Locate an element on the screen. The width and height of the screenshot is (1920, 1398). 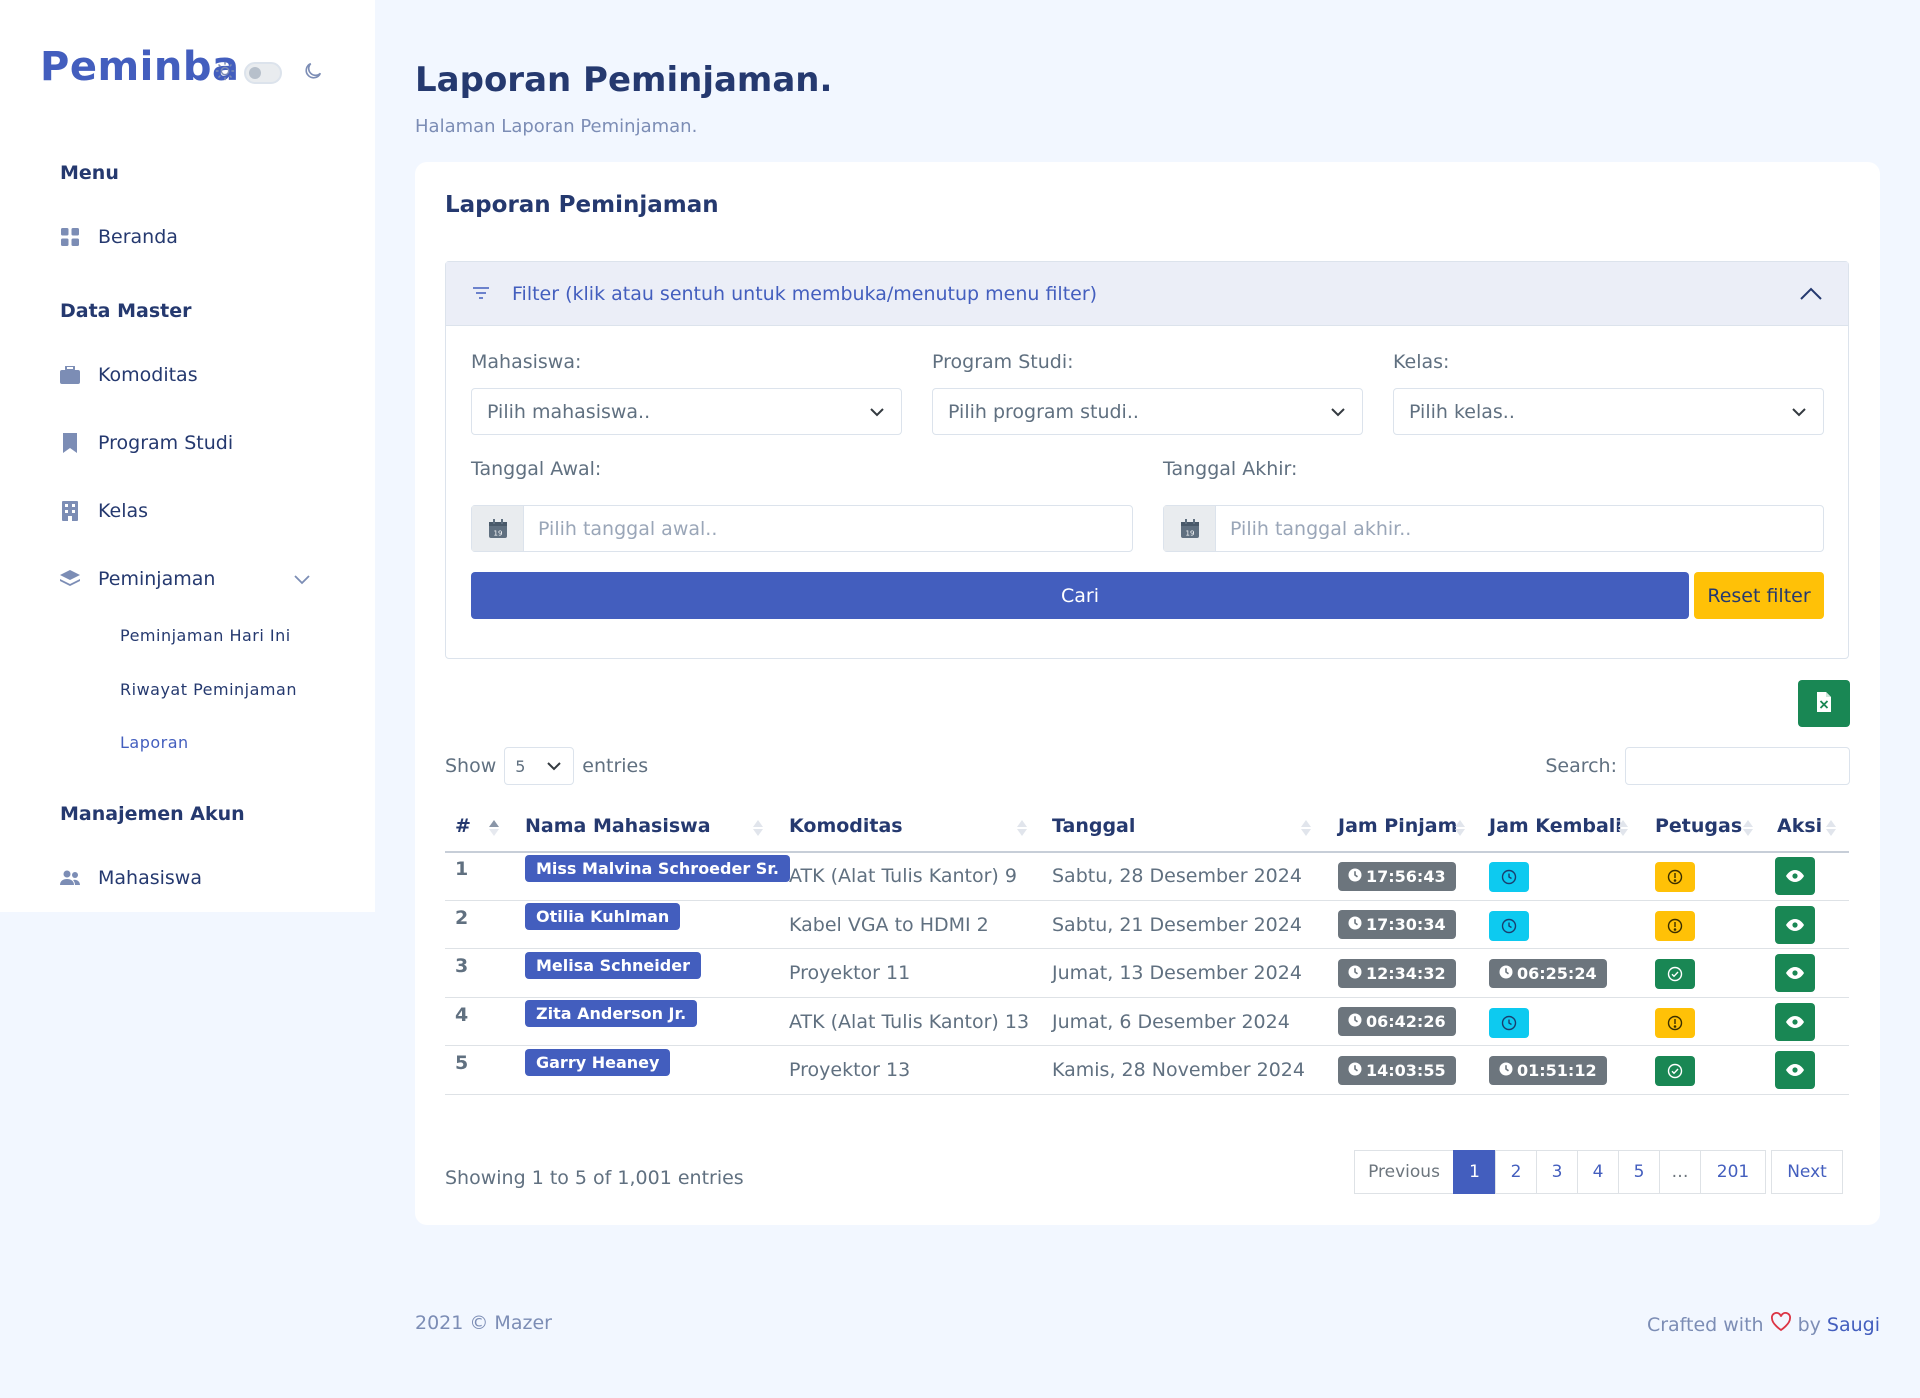
student-name-badge: Garry Heaney is located at coordinates (598, 1062).